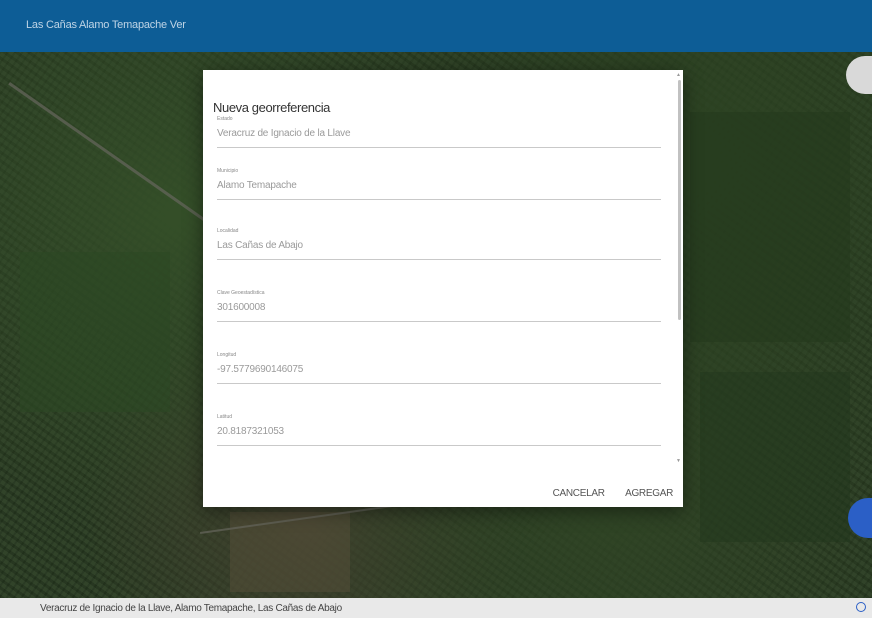 The image size is (872, 618). What do you see at coordinates (257, 185) in the screenshot?
I see `field-value: Alamo Temapache` at bounding box center [257, 185].